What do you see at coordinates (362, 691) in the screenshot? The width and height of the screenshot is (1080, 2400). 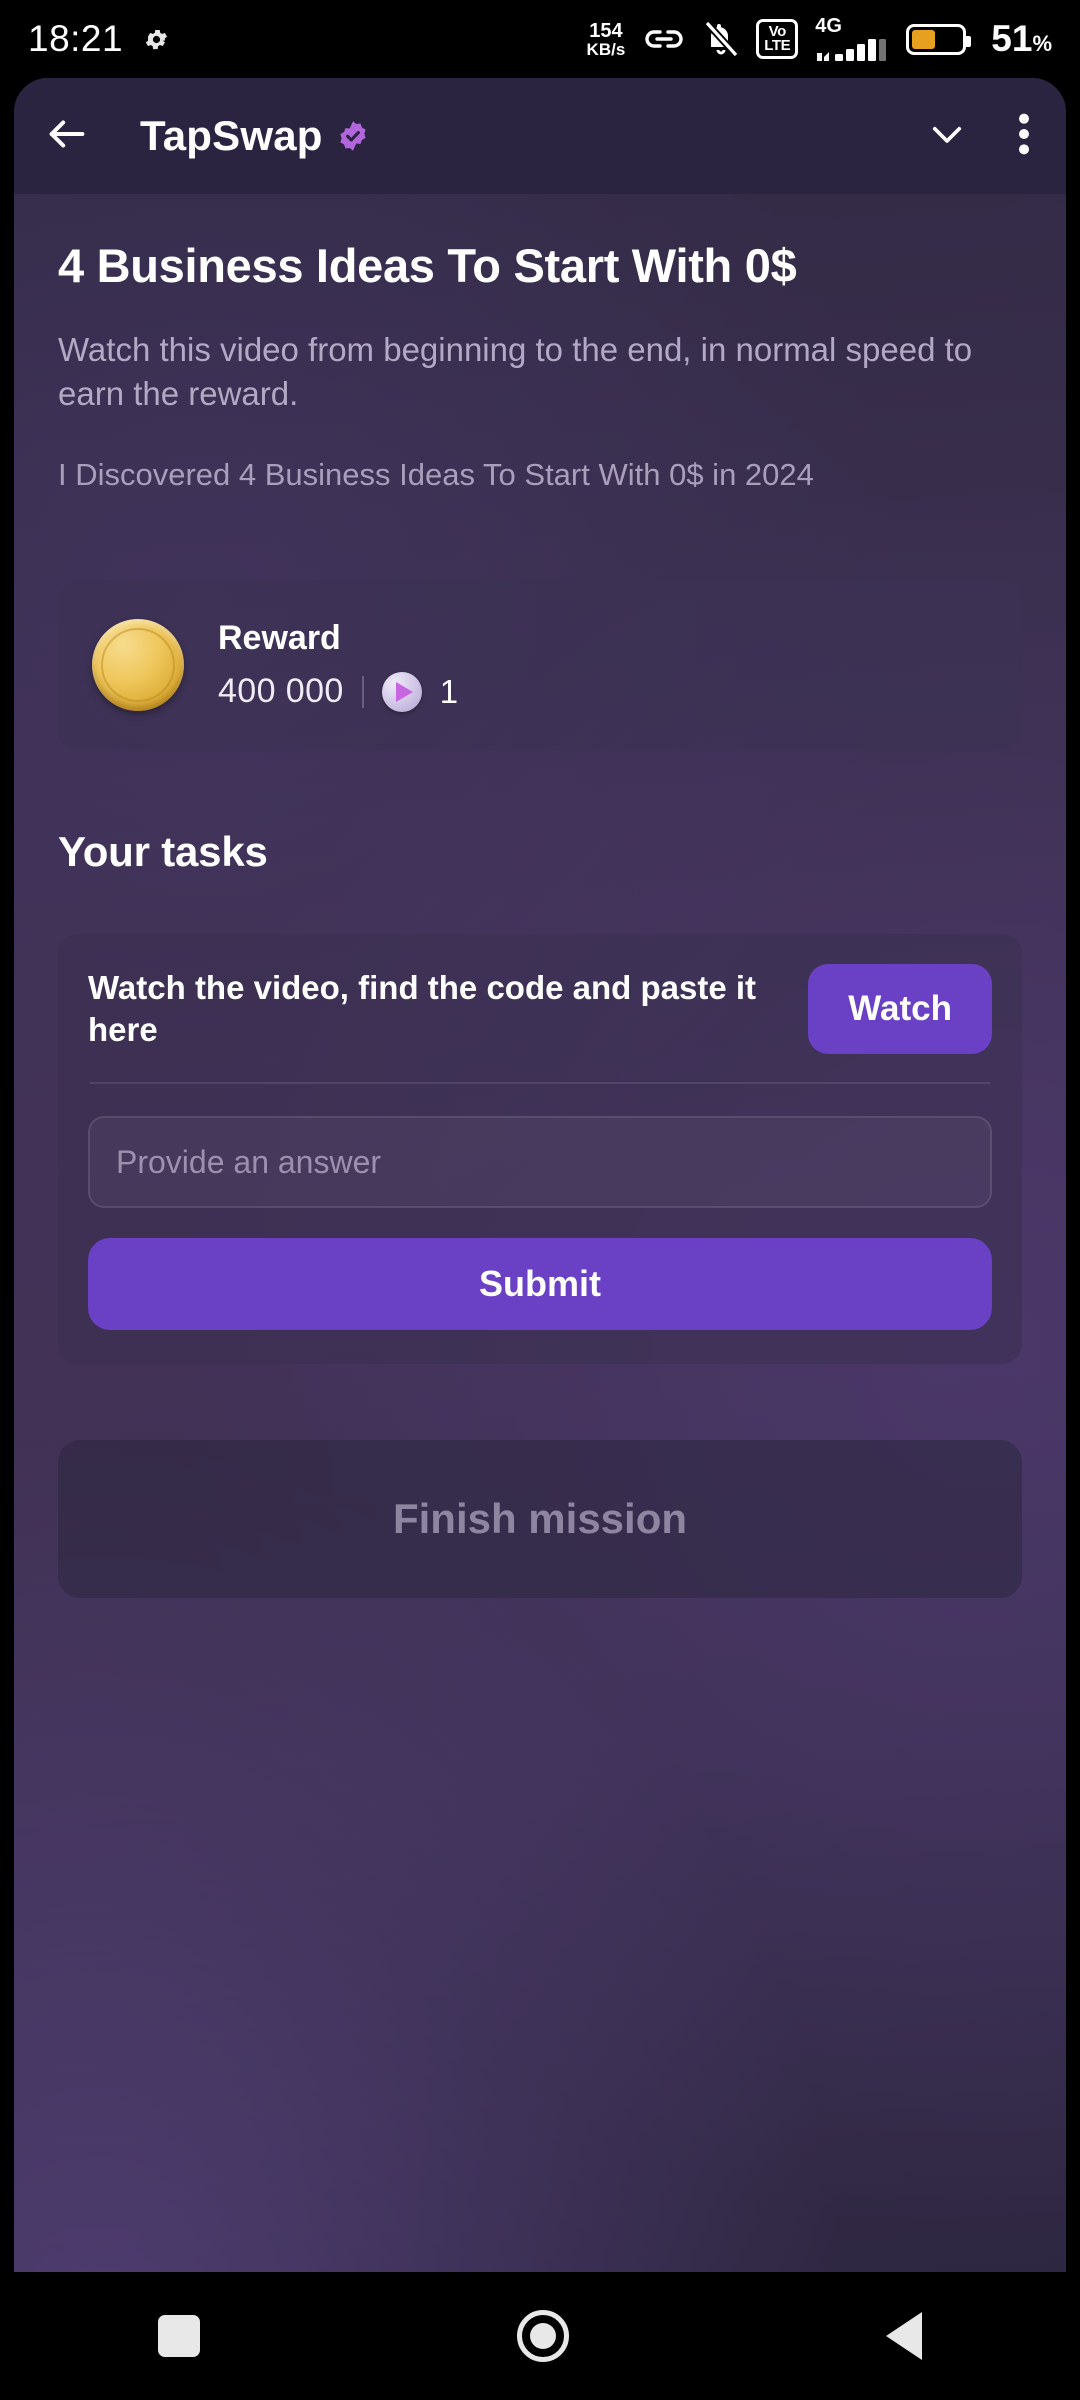 I see `reward-separator` at bounding box center [362, 691].